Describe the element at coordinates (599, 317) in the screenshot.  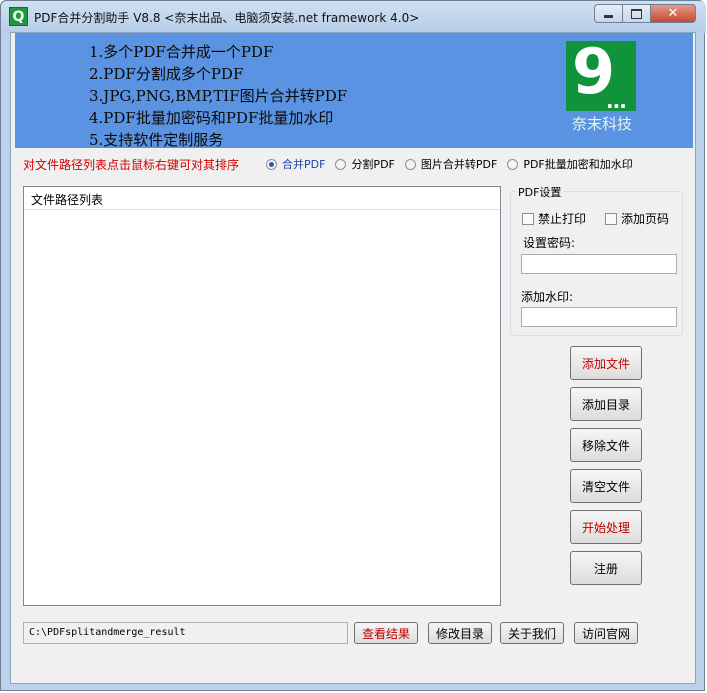
I see `watermark-input` at that location.